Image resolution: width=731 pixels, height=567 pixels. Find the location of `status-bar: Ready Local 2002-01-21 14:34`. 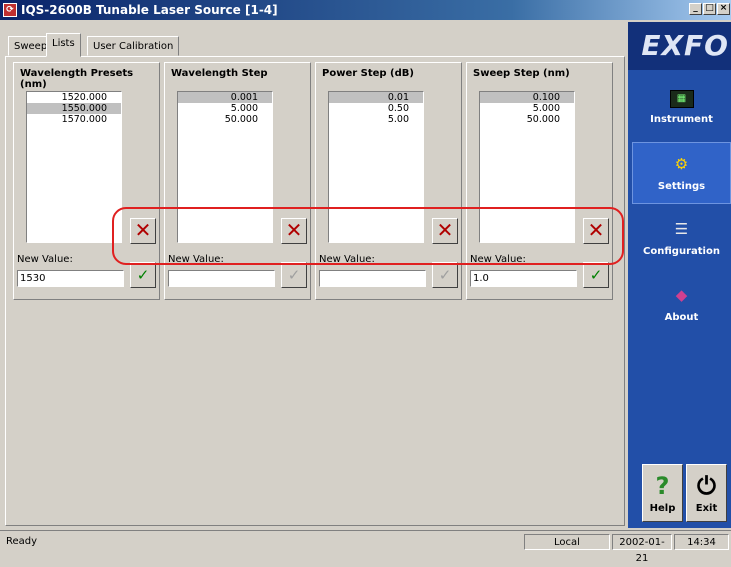

status-bar: Ready Local 2002-01-21 14:34 is located at coordinates (365, 547).